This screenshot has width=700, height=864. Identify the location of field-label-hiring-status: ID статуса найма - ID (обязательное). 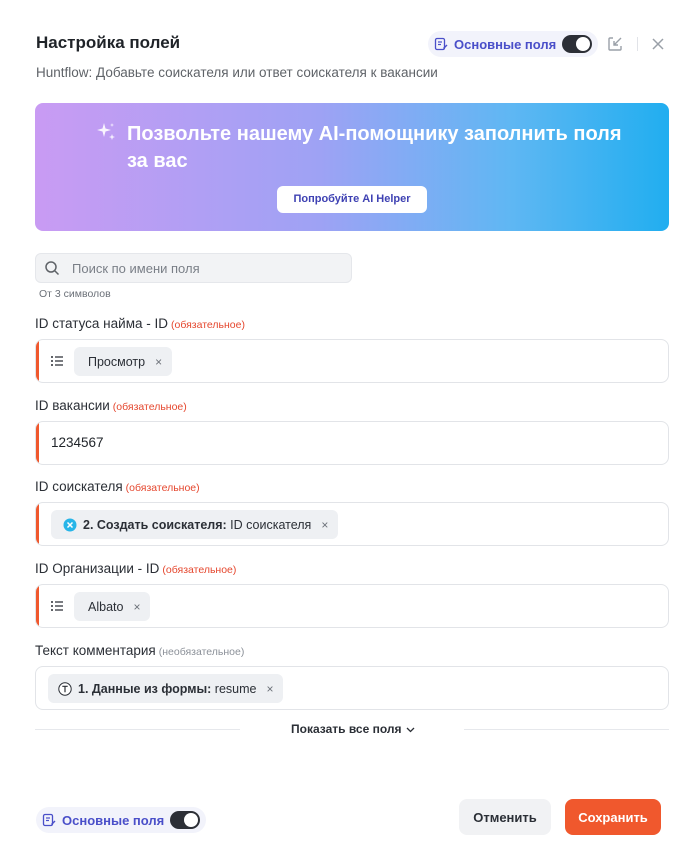
(140, 323).